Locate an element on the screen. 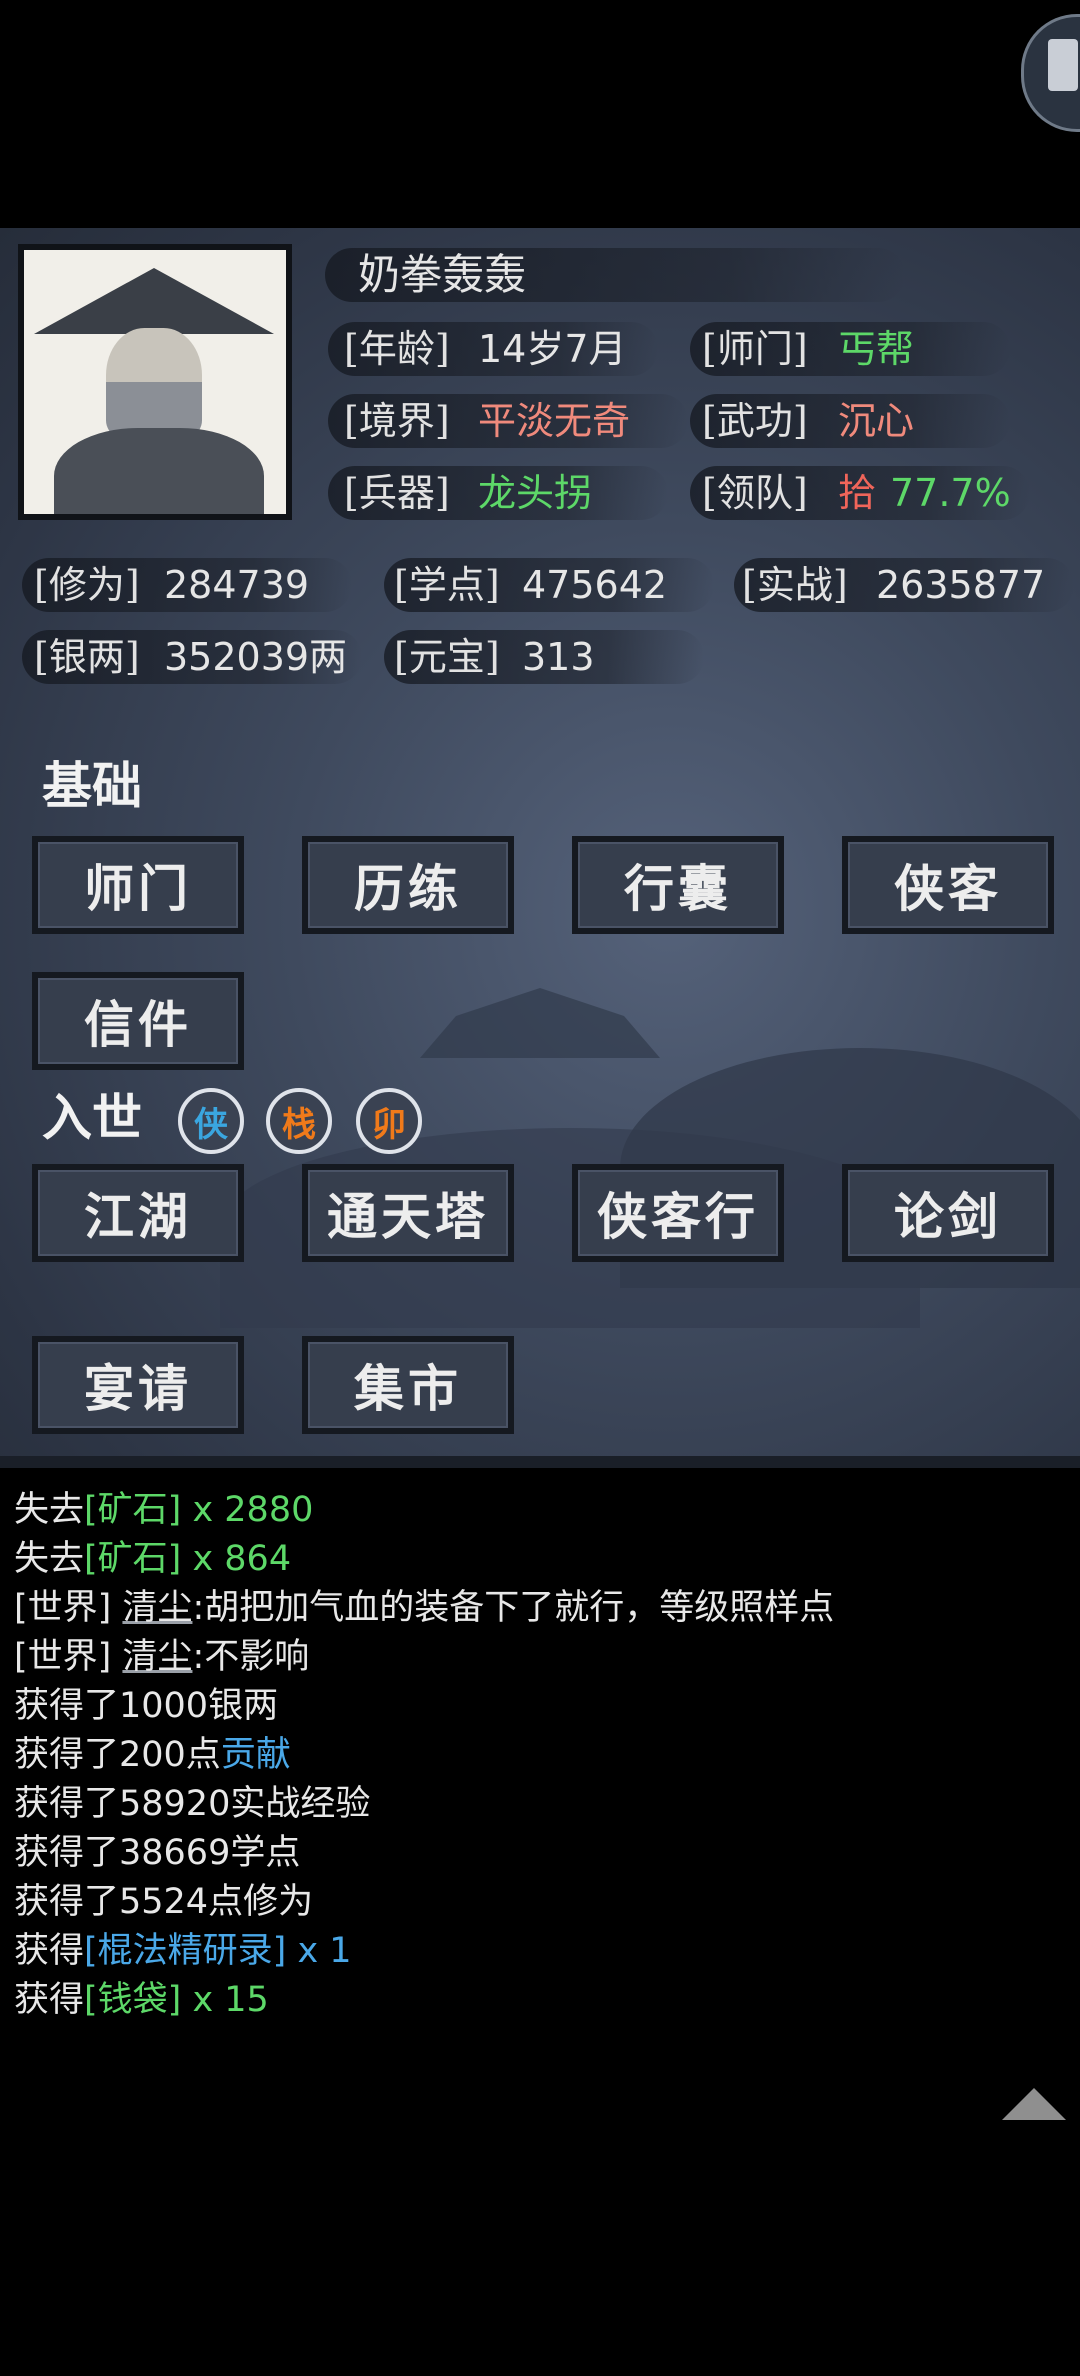  training-button: 历练 is located at coordinates (408, 885).